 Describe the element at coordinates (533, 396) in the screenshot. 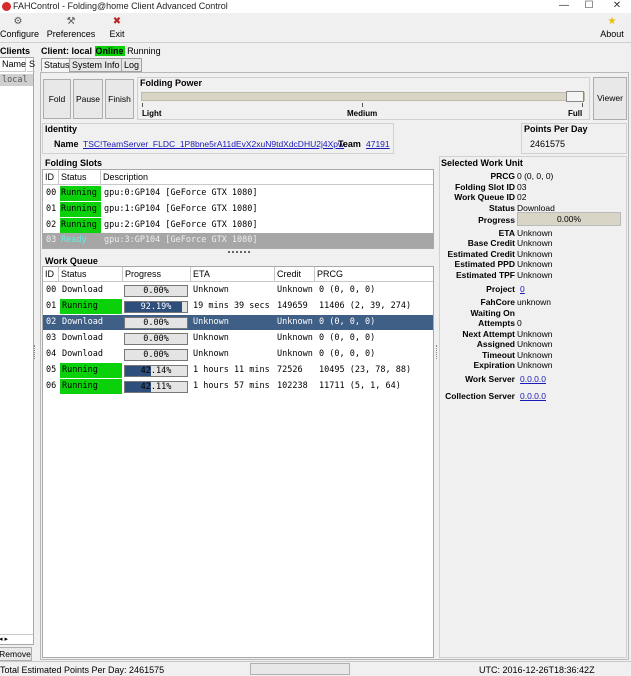

I see `wu-collection-server-link: 0.0.0.0` at that location.